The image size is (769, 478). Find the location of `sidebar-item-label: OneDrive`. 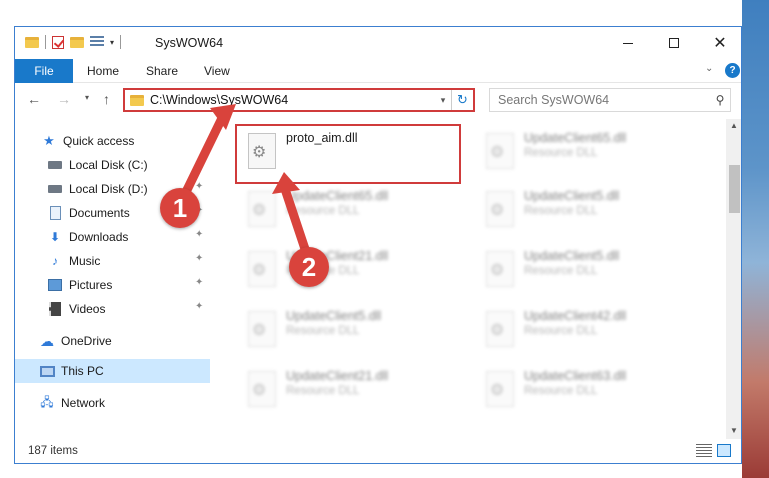

sidebar-item-label: OneDrive is located at coordinates (86, 341).